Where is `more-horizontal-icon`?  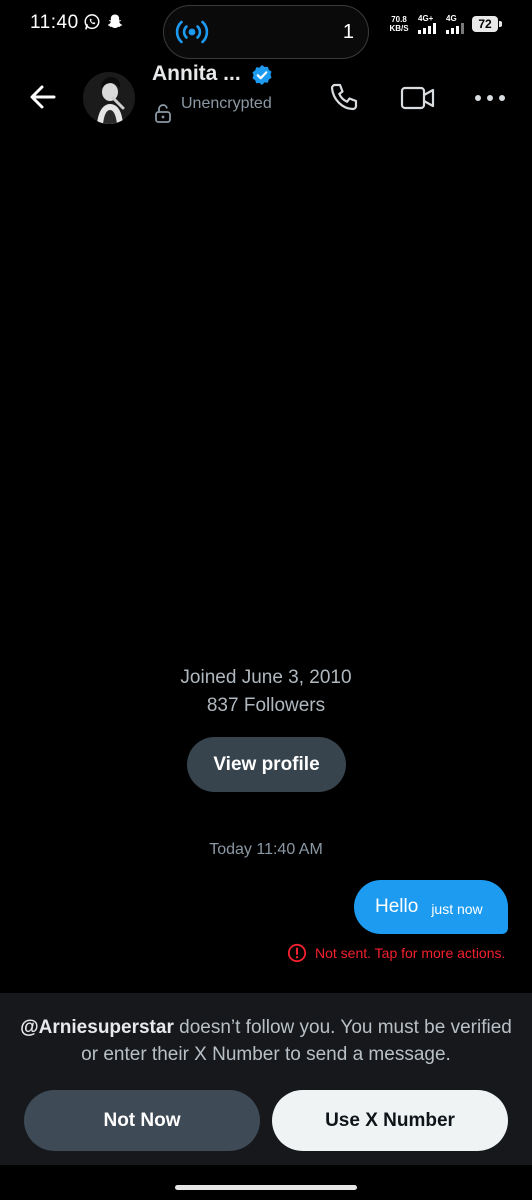
more-horizontal-icon is located at coordinates (490, 98).